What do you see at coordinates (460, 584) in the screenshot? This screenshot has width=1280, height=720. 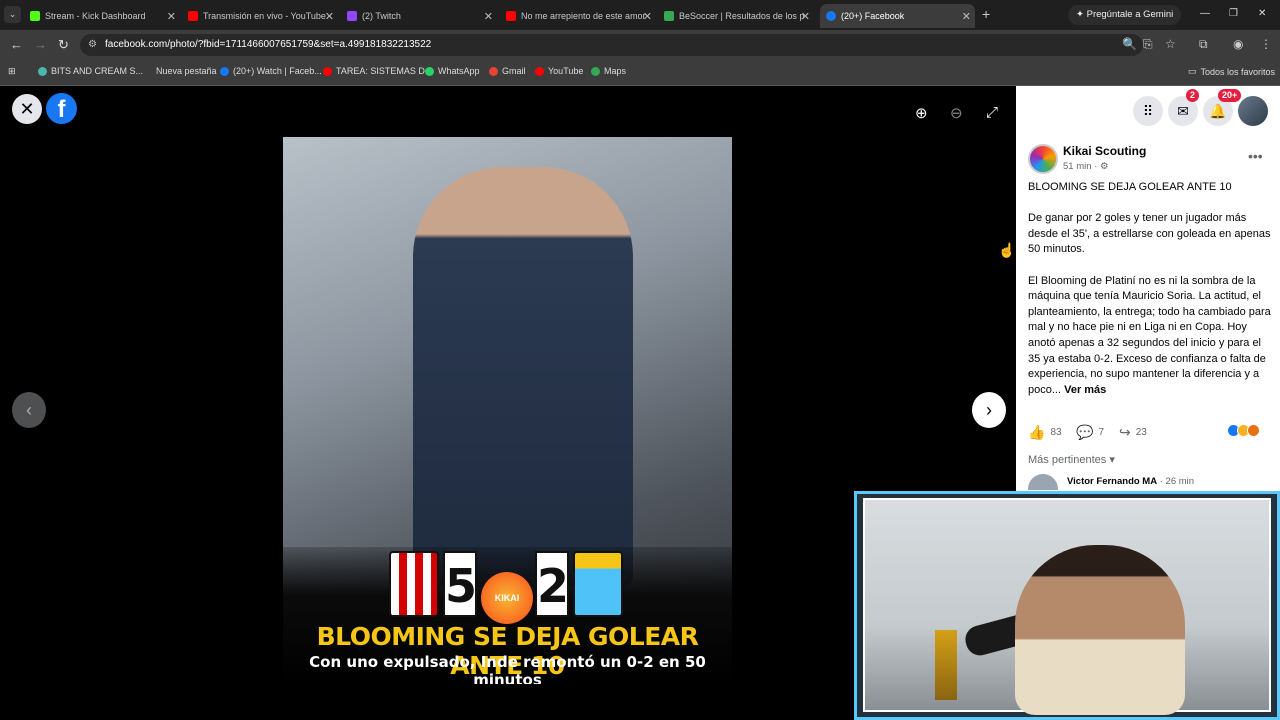 I see `home-score: 5` at bounding box center [460, 584].